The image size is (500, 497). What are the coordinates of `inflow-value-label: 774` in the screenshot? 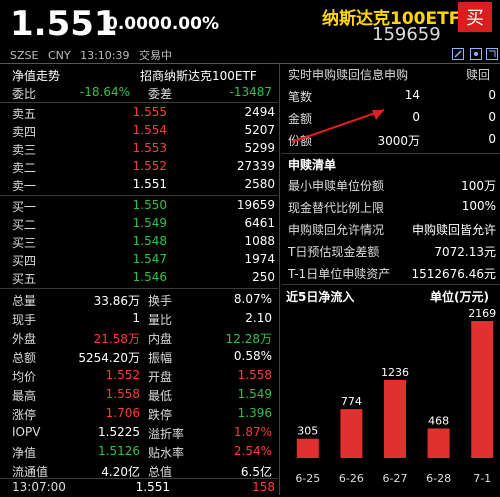 It's located at (351, 401).